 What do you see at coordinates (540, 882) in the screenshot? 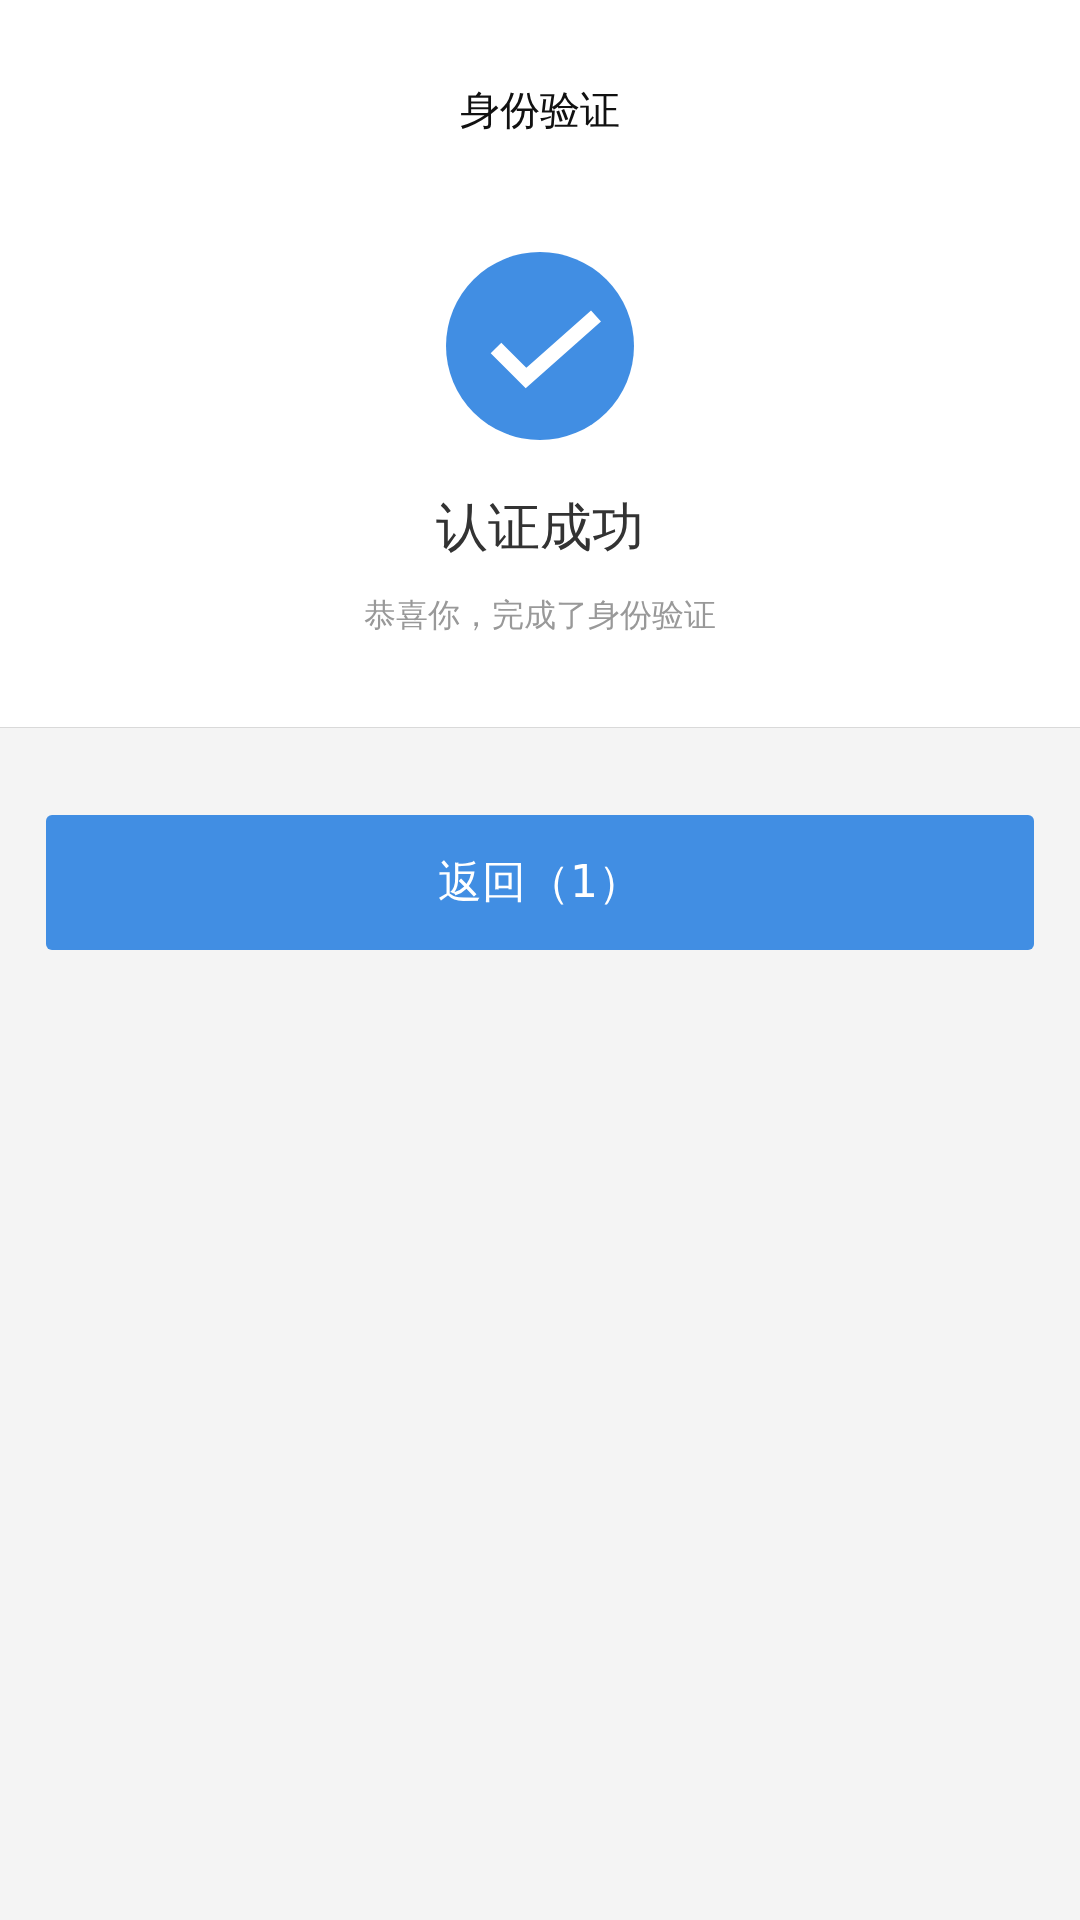
I see `back-button: 返回（1）` at bounding box center [540, 882].